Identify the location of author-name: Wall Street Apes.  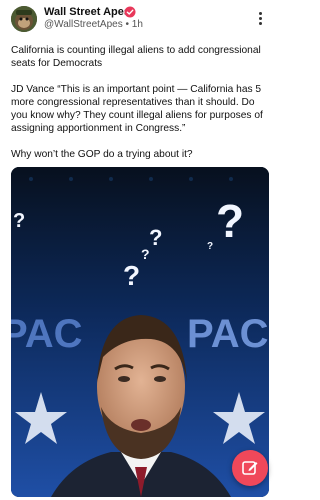
(87, 12).